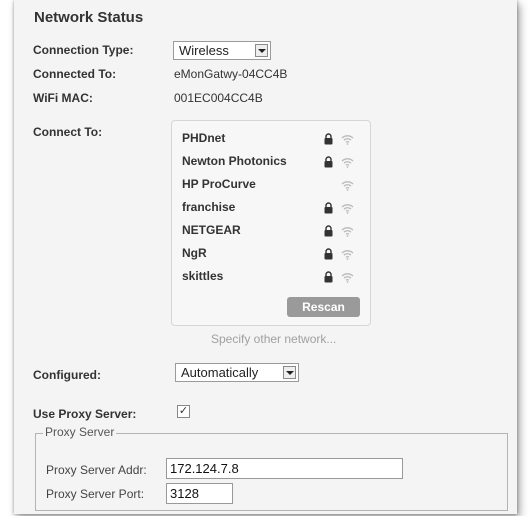 The height and width of the screenshot is (516, 531). Describe the element at coordinates (68, 132) in the screenshot. I see `connect-to-label: Connect To:` at that location.